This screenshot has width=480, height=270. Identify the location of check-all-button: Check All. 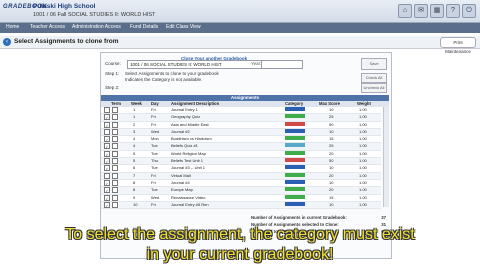
(374, 78).